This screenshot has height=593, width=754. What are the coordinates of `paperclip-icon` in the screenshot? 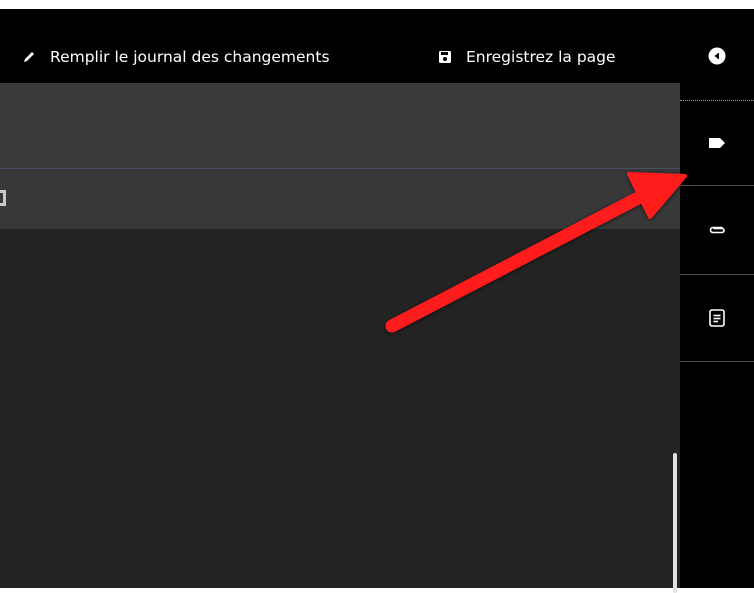 It's located at (717, 230).